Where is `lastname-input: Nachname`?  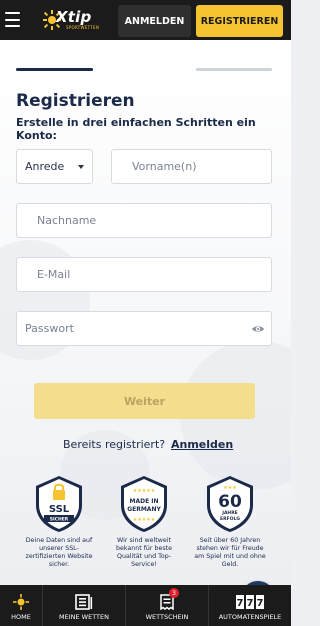
lastname-input: Nachname is located at coordinates (144, 220).